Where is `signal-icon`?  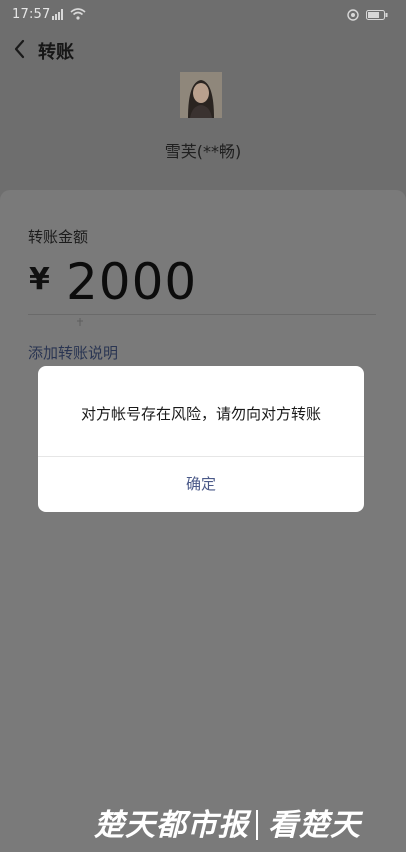
signal-icon is located at coordinates (57, 14).